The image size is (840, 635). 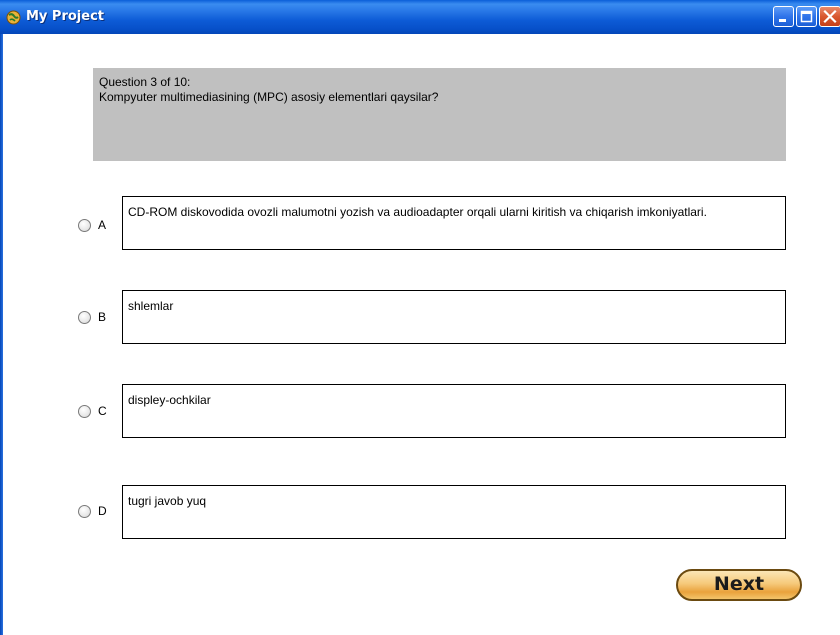 What do you see at coordinates (454, 512) in the screenshot?
I see `answer-text-d: tugri javob yuq` at bounding box center [454, 512].